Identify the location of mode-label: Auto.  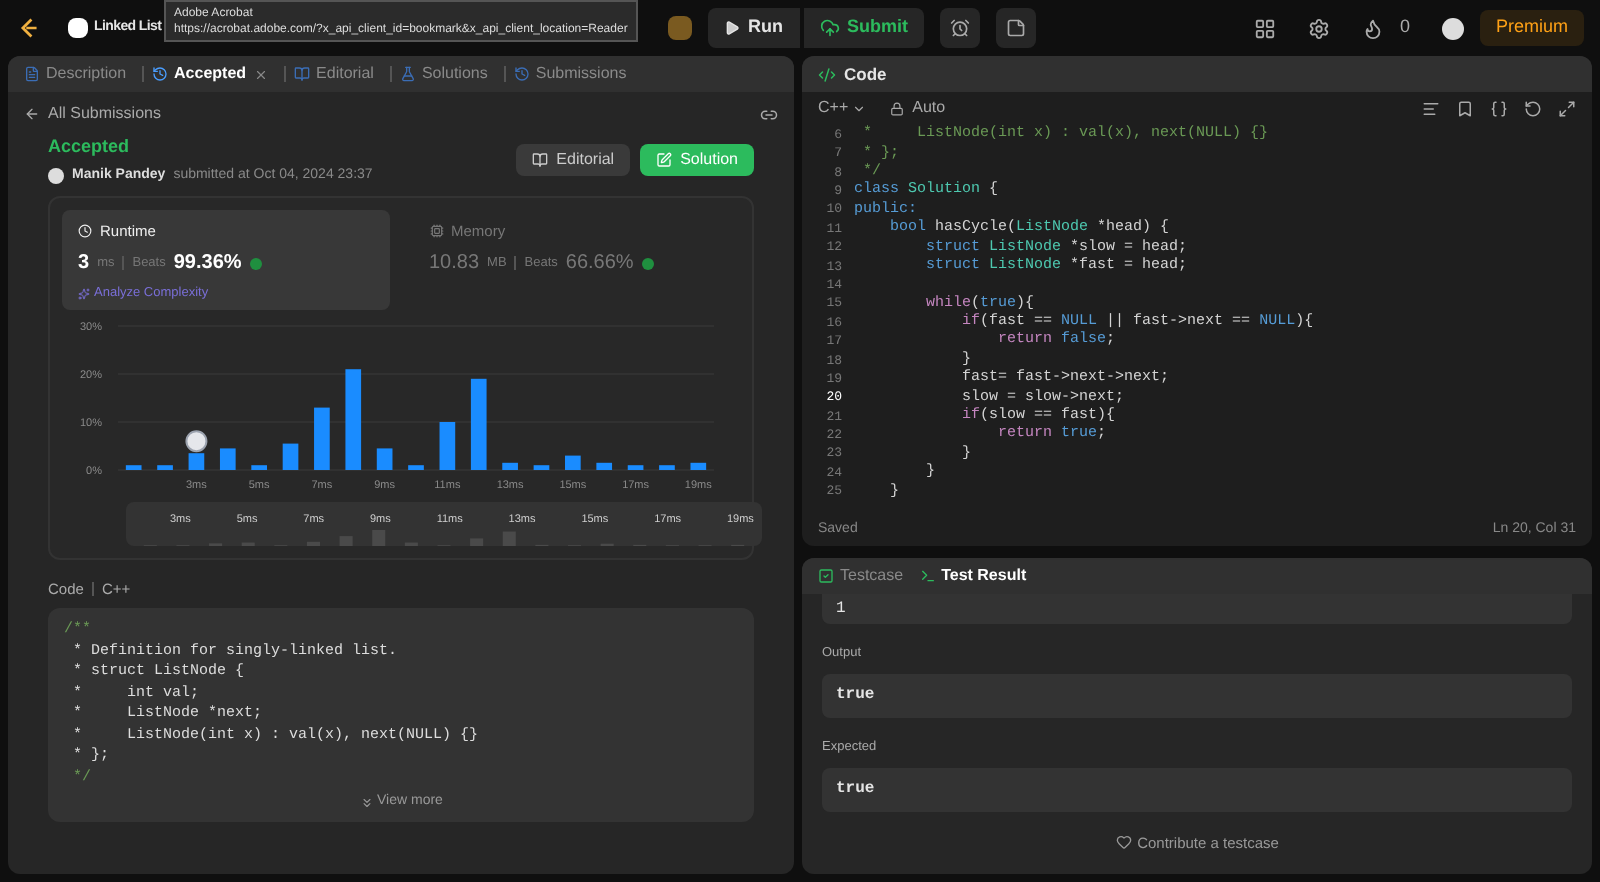
(929, 108).